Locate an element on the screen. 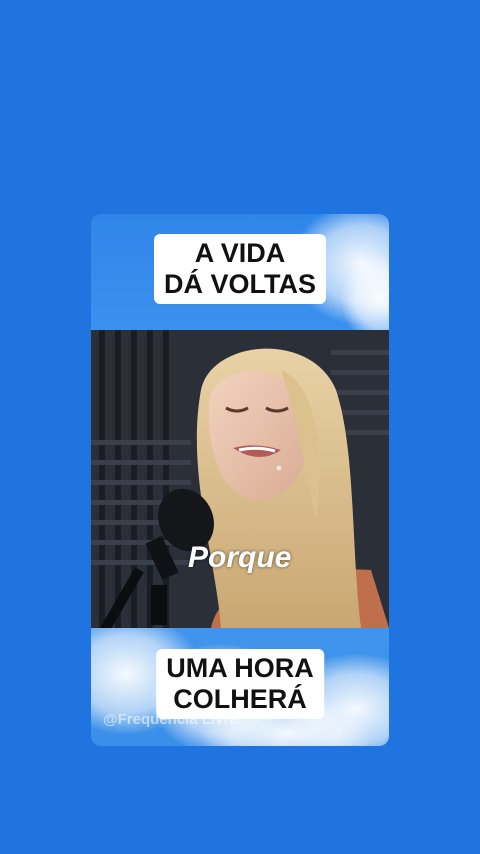 This screenshot has height=854, width=480. watermark-handle: @Frequencia Livre is located at coordinates (170, 719).